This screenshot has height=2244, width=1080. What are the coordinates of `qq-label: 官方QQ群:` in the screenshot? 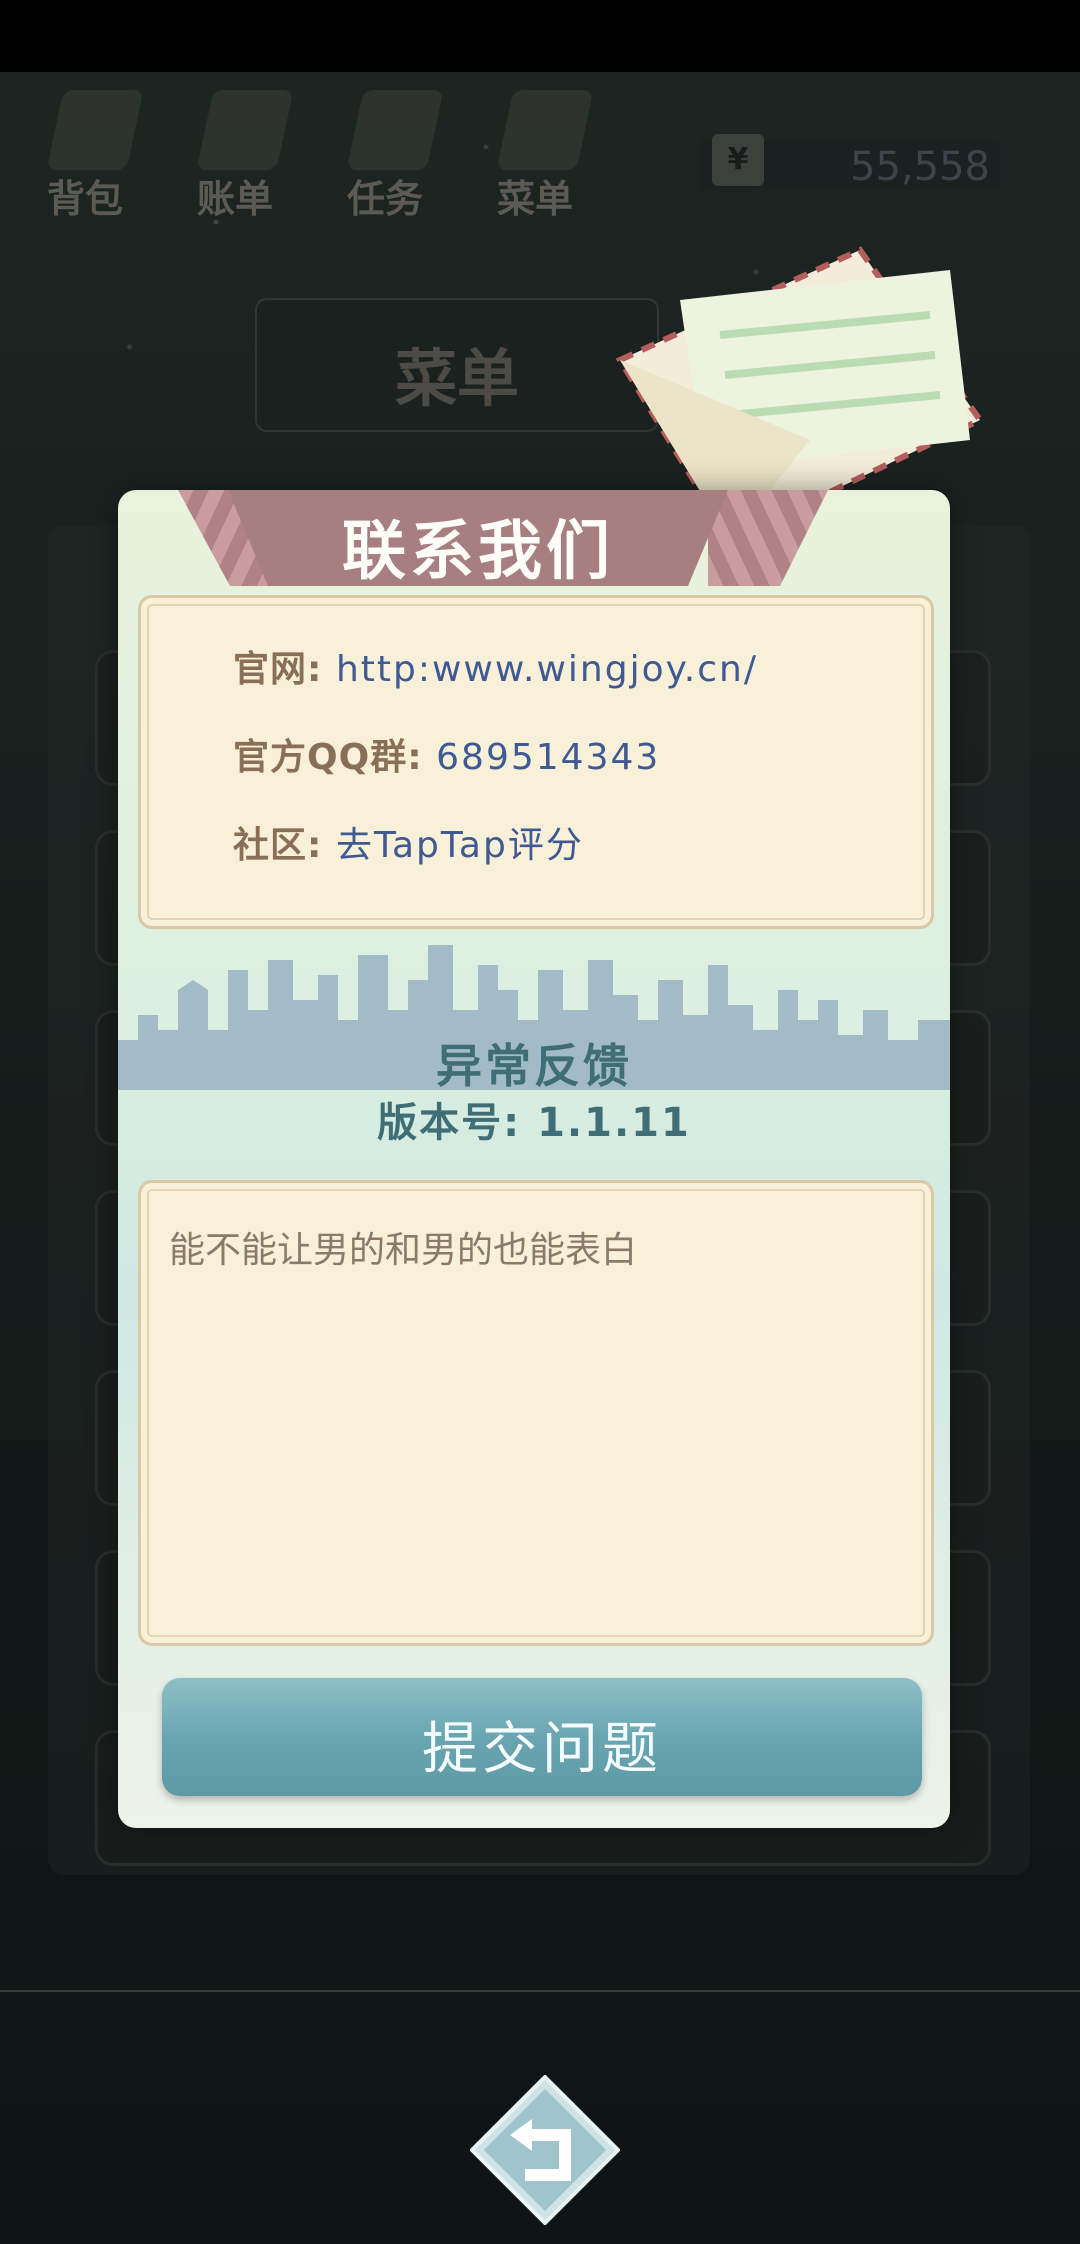 It's located at (328, 757).